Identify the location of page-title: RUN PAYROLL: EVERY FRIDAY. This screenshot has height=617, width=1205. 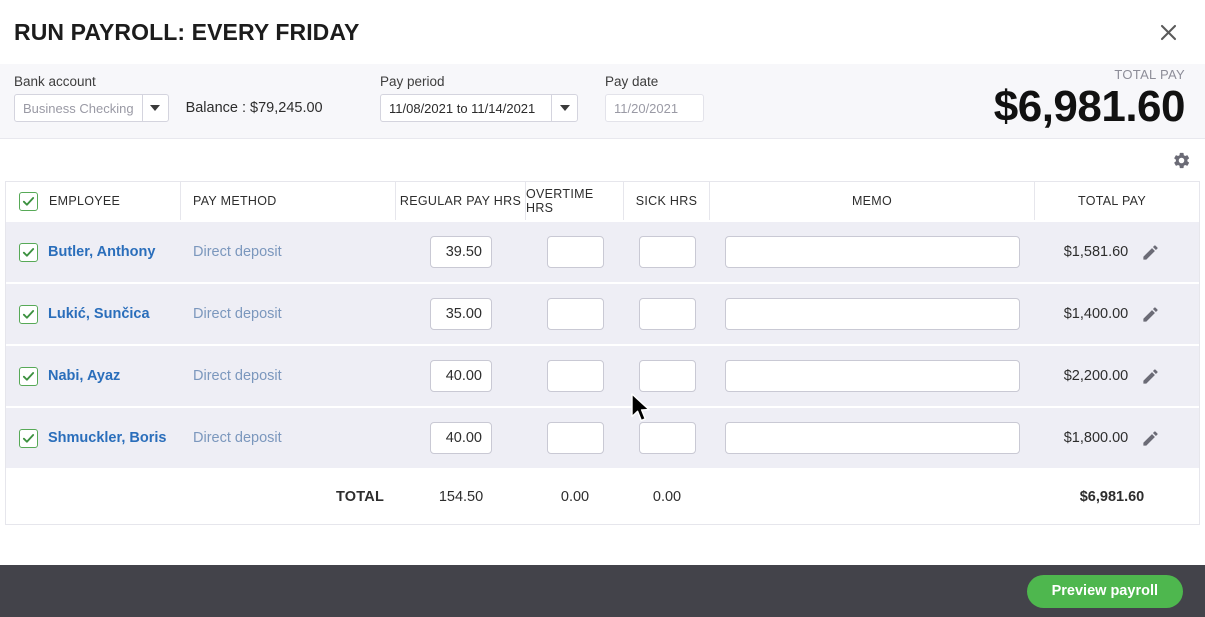
(187, 31).